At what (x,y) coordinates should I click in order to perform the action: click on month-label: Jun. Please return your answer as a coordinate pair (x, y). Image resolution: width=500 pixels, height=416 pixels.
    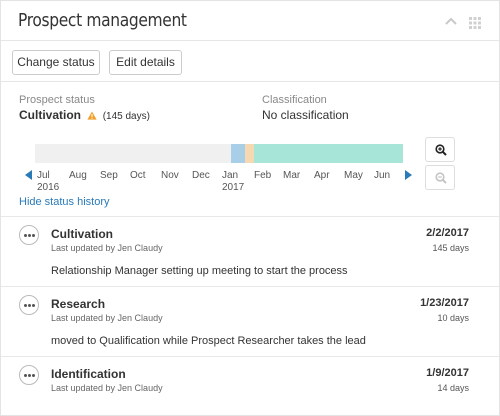
    Looking at the image, I should click on (382, 175).